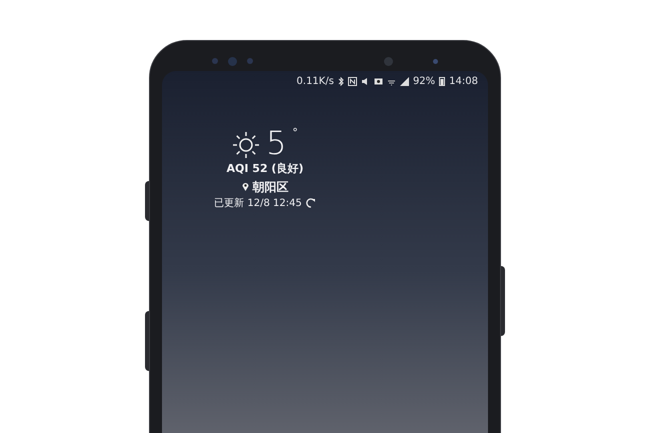 The width and height of the screenshot is (650, 433). What do you see at coordinates (270, 187) in the screenshot?
I see `location: 朝阳区` at bounding box center [270, 187].